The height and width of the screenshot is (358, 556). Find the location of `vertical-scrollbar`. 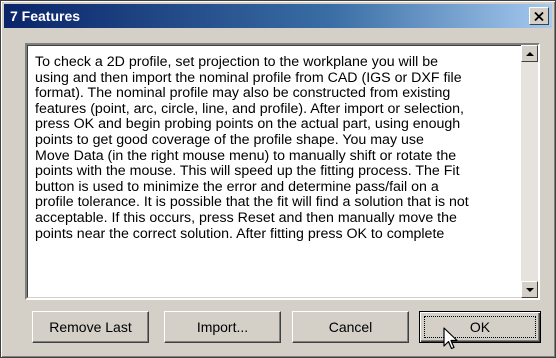

vertical-scrollbar is located at coordinates (529, 171).